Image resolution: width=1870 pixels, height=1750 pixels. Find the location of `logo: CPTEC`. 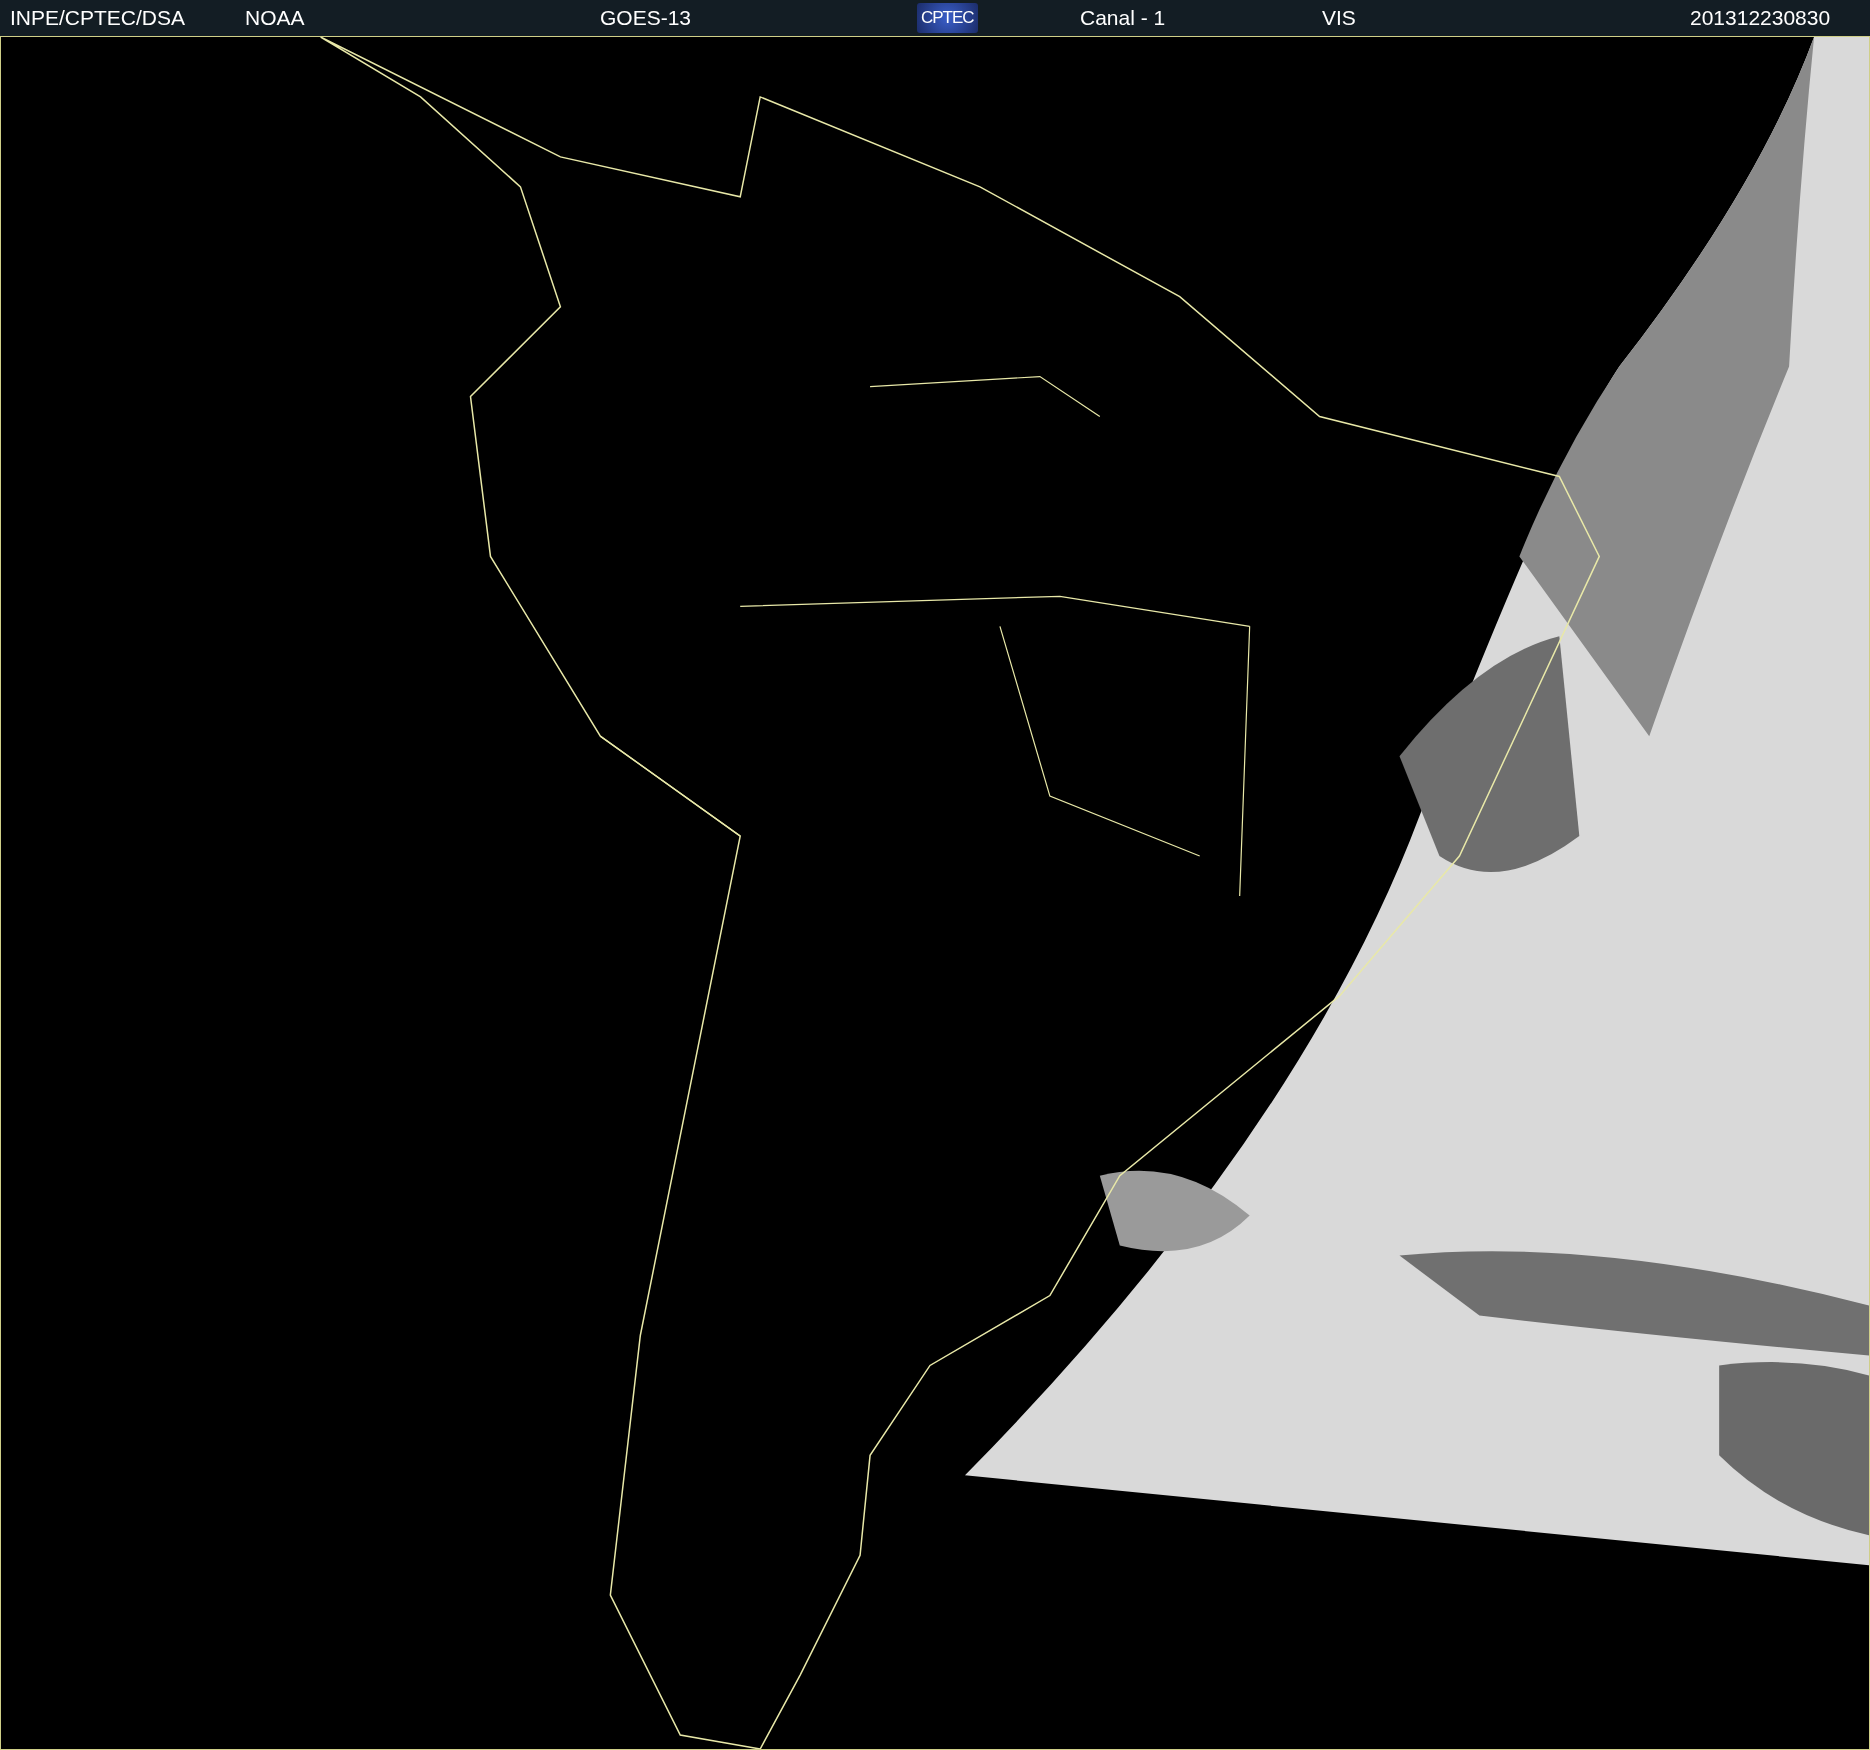

logo: CPTEC is located at coordinates (947, 18).